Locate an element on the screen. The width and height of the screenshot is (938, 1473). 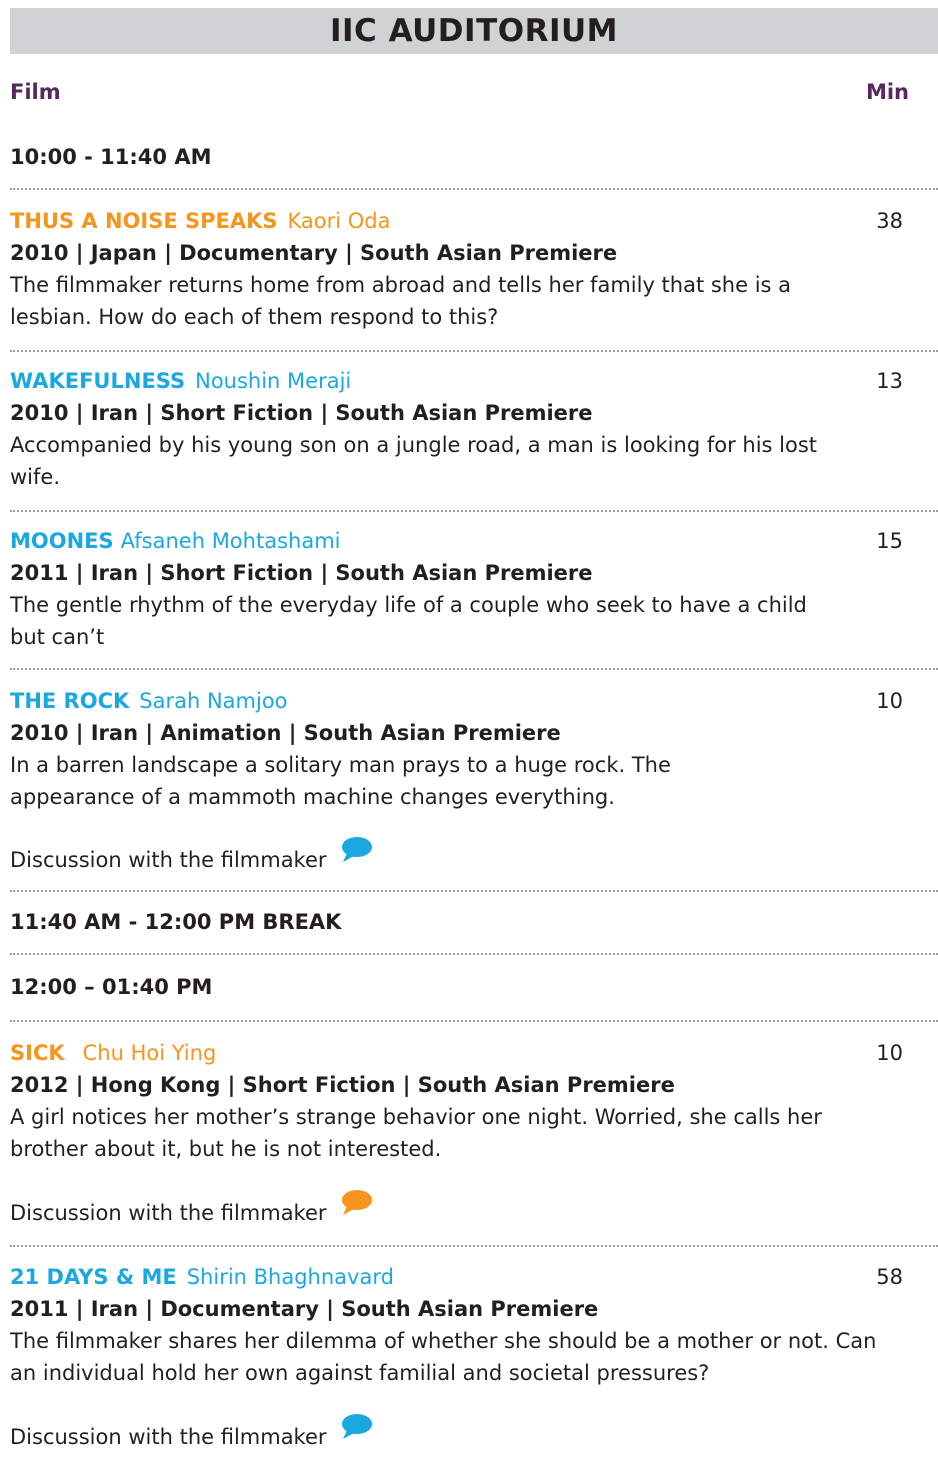
film-title-line: SICK Chu Hoi Ying is located at coordinates (460, 1053).